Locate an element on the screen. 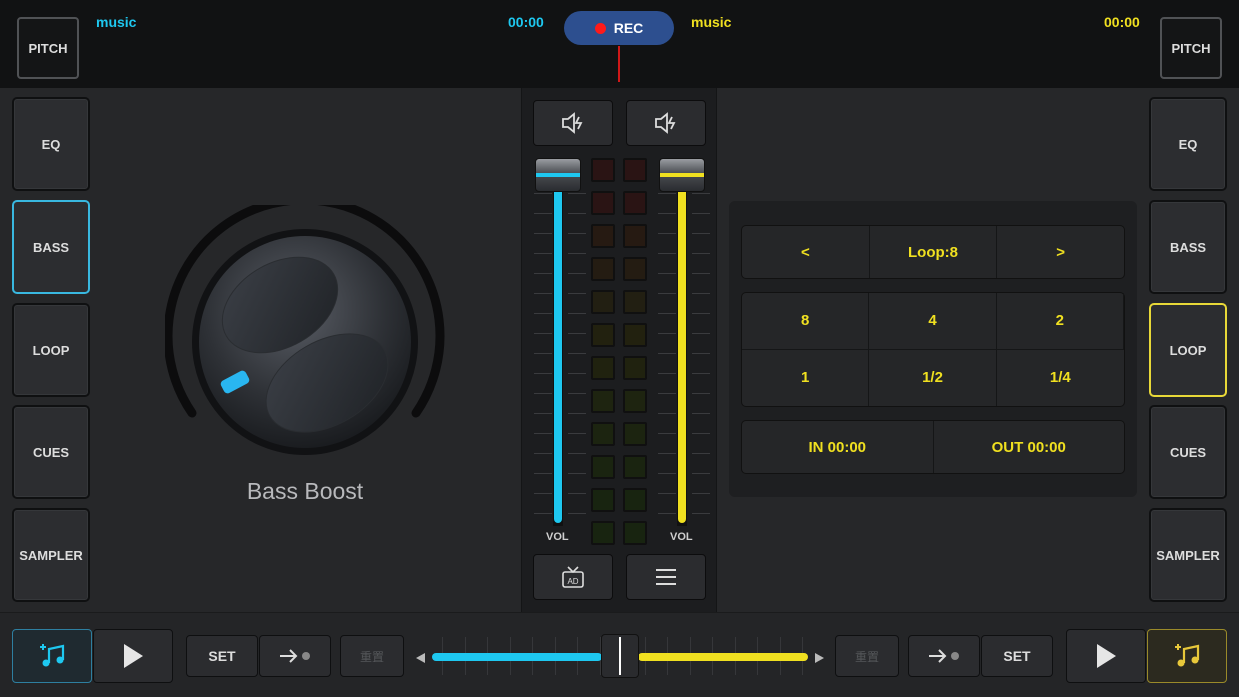 The width and height of the screenshot is (1239, 697). right-tab-loop: LOOP is located at coordinates (1188, 350).